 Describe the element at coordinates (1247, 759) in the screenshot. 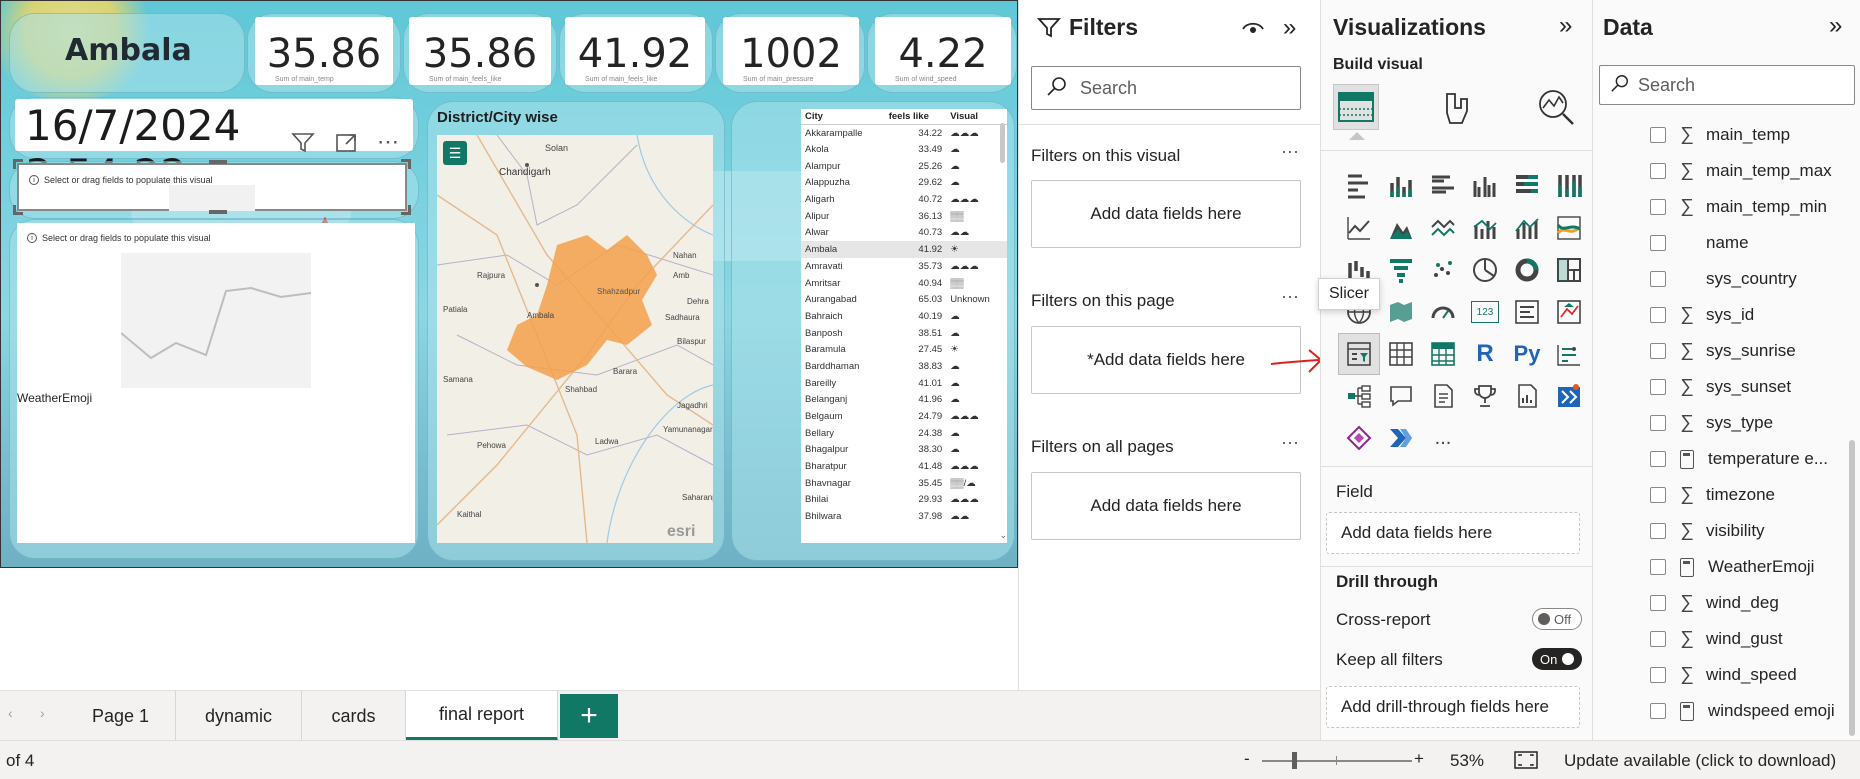

I see `zoom-out-button: -` at that location.